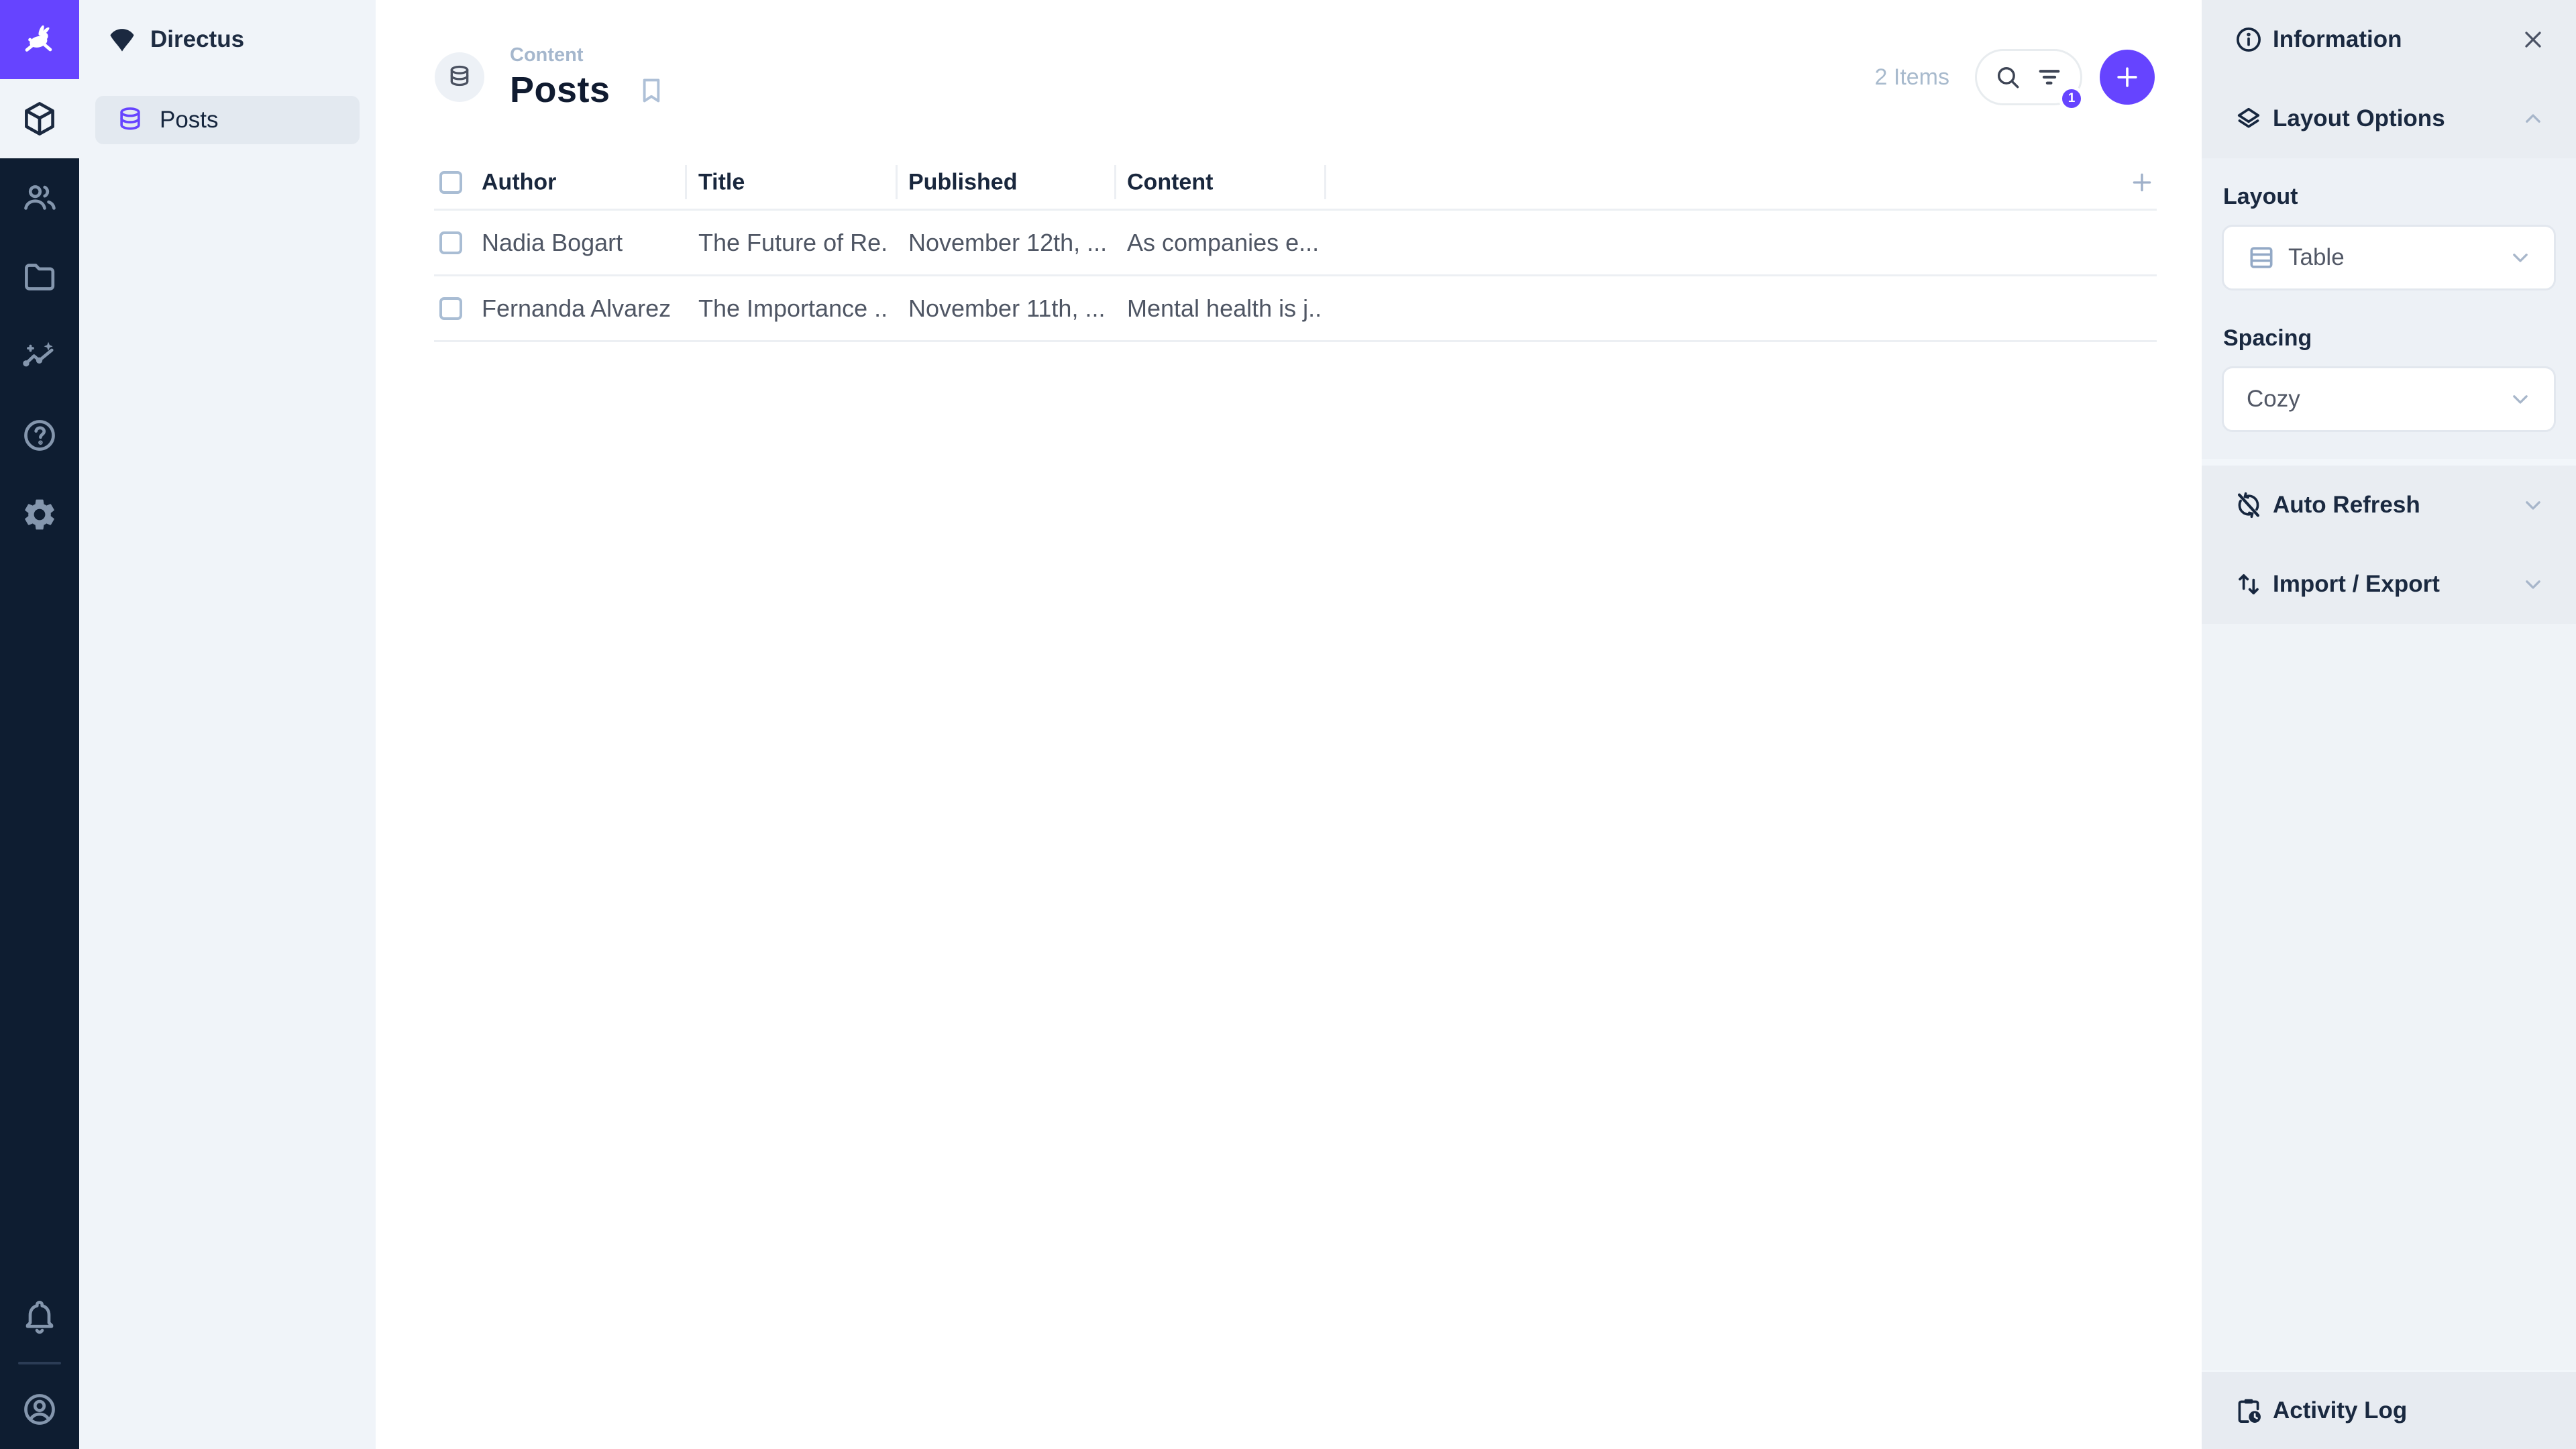  I want to click on section-divider, so click(2389, 462).